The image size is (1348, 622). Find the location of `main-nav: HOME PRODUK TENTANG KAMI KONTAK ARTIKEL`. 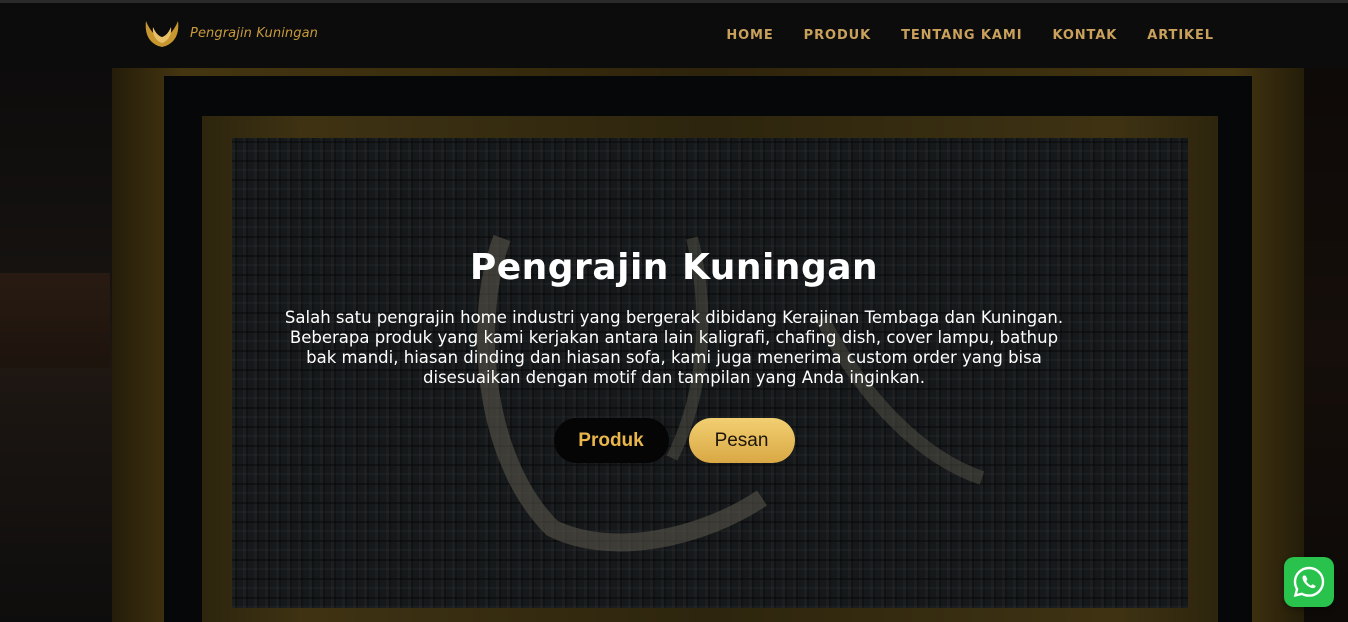

main-nav: HOME PRODUK TENTANG KAMI KONTAK ARTIKEL is located at coordinates (970, 35).